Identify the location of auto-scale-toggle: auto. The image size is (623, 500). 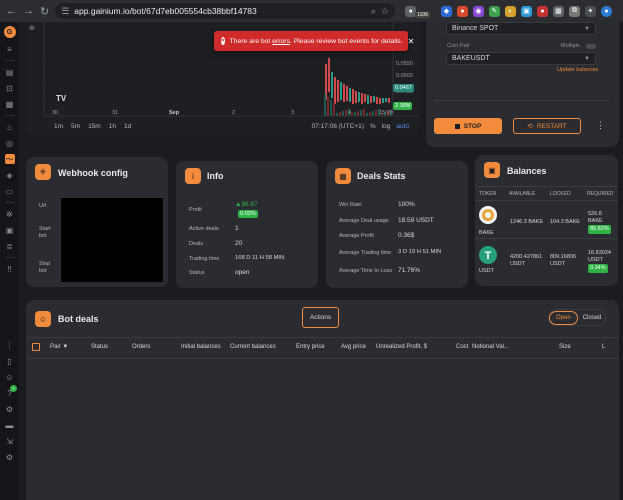
(402, 126).